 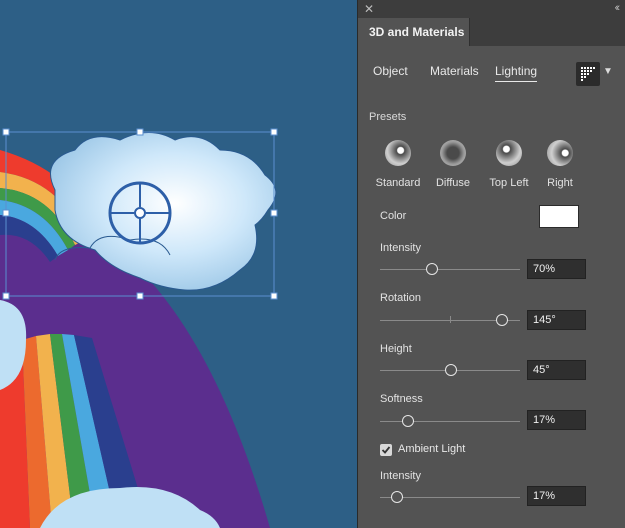 What do you see at coordinates (369, 9) in the screenshot?
I see `close-icon: ✕` at bounding box center [369, 9].